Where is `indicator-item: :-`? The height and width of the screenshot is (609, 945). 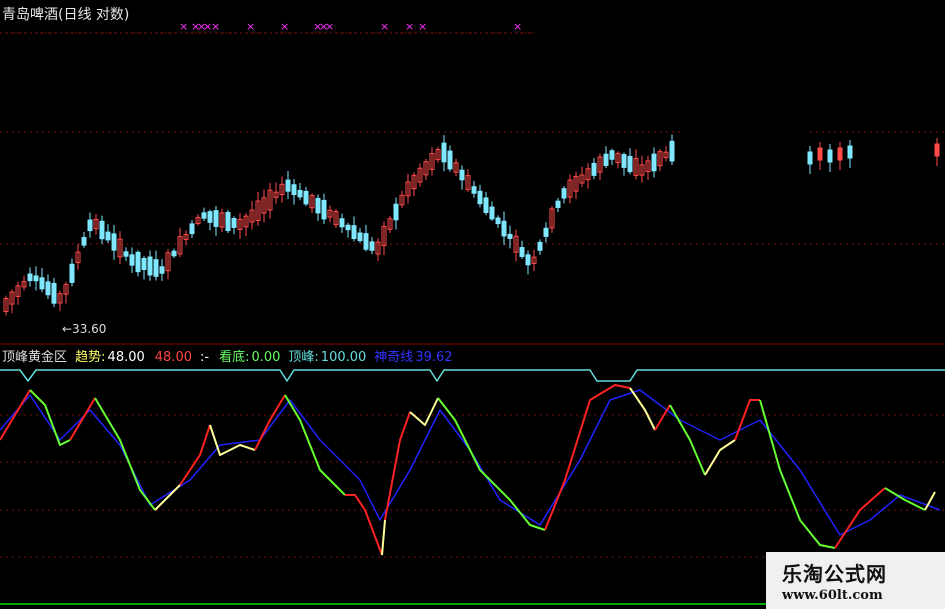
indicator-item: :- is located at coordinates (207, 357).